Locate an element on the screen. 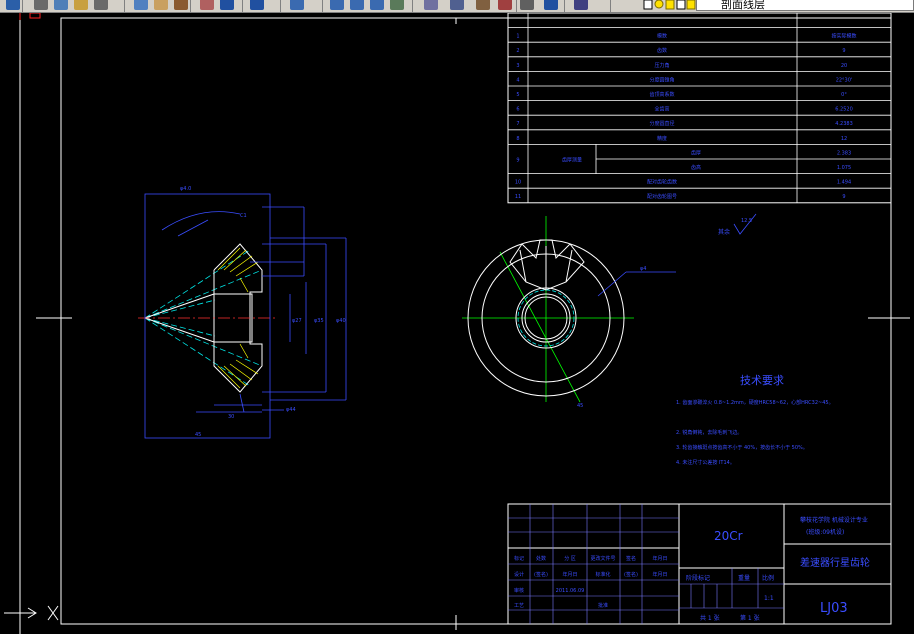 Image resolution: width=914 pixels, height=634 pixels. ucs-icon is located at coordinates (31, 613).